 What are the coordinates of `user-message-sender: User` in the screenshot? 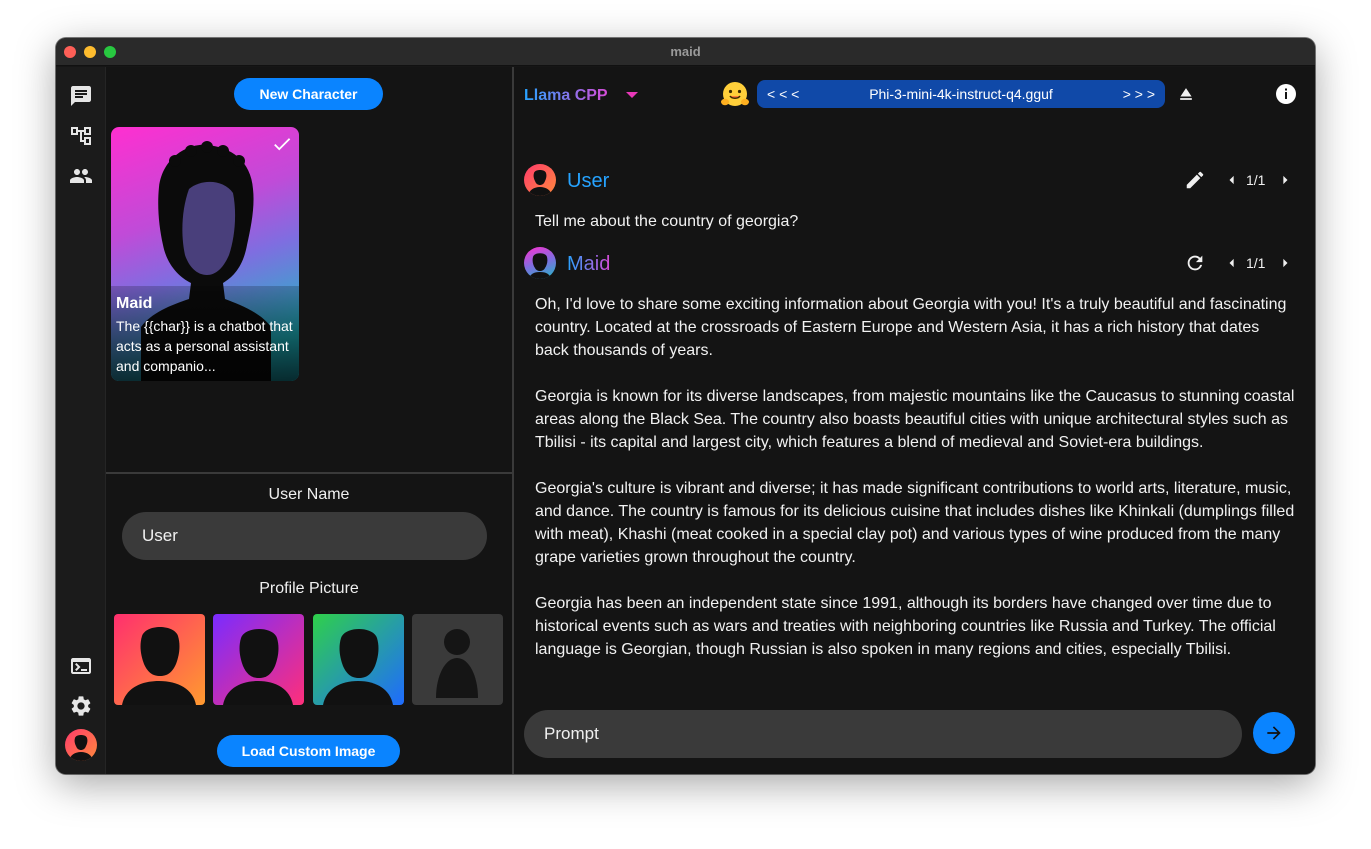 It's located at (588, 181).